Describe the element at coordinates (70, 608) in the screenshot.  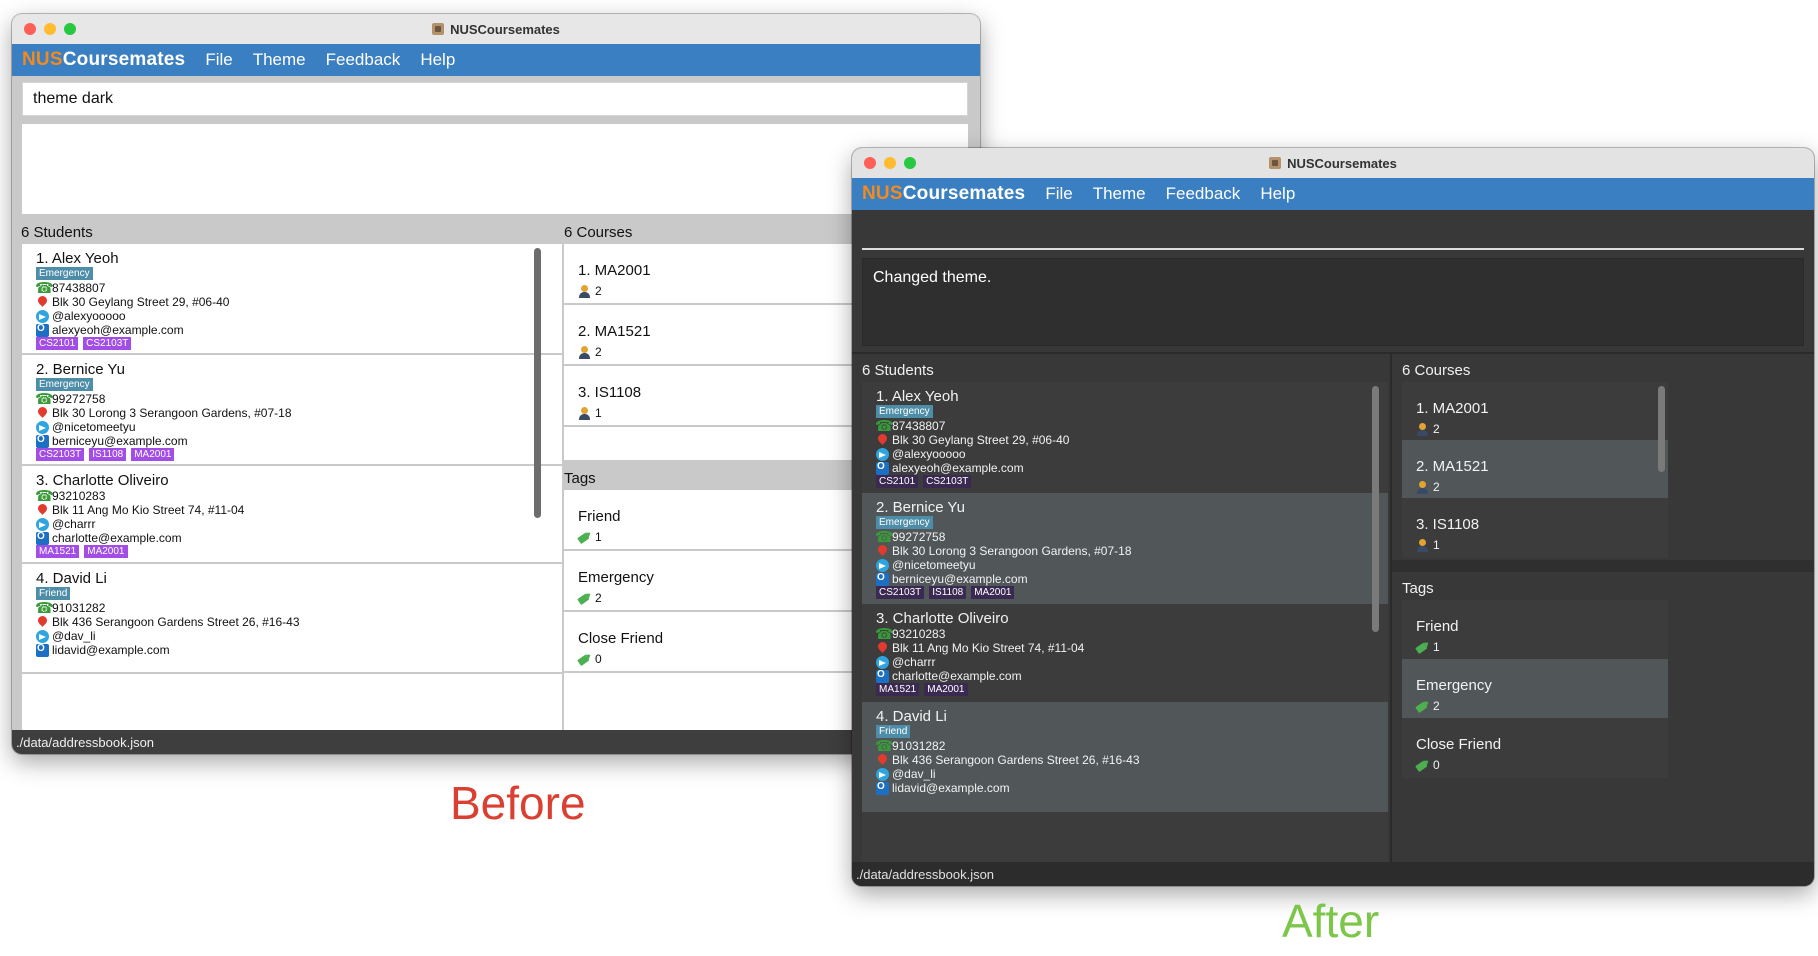
I see `student-phone-row: 91031282` at that location.